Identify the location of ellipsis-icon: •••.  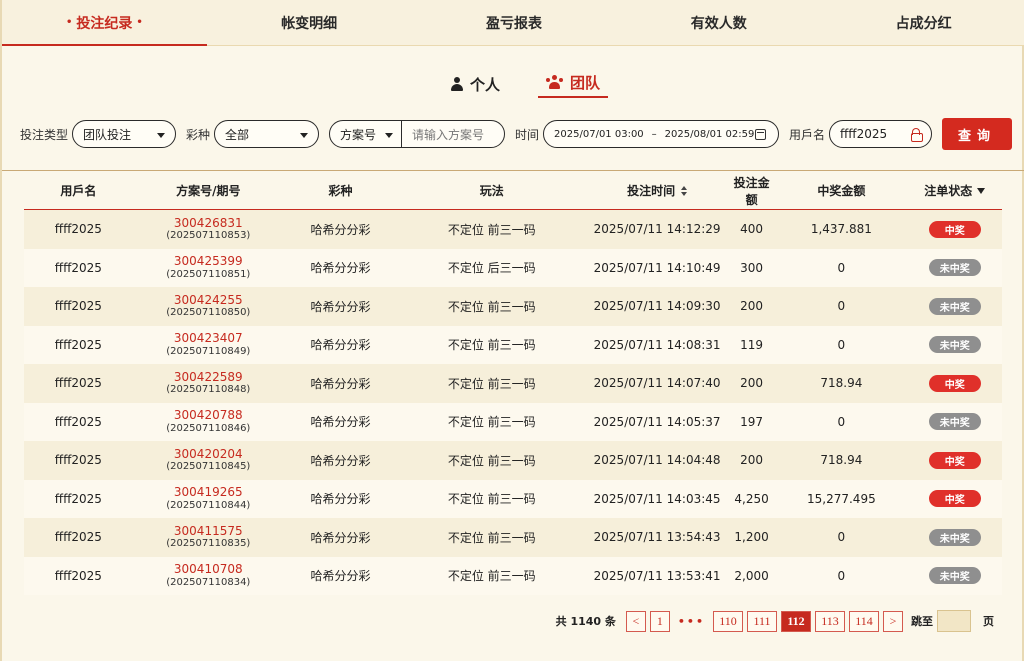
(691, 621).